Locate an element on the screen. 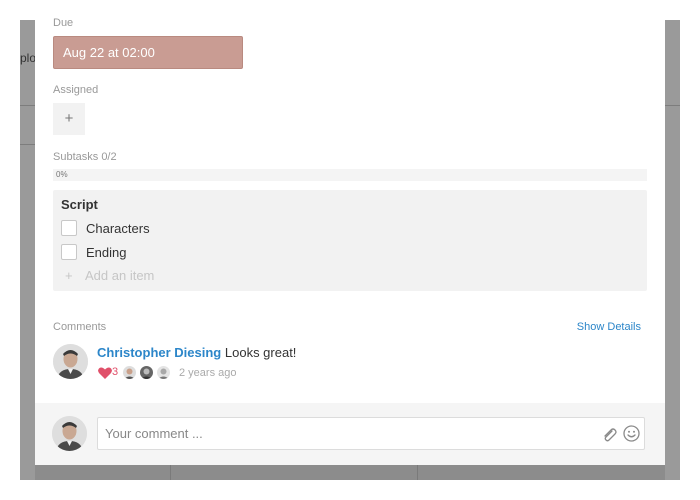 This screenshot has width=700, height=500. comment-text: Christopher Diesing Looks great! is located at coordinates (196, 352).